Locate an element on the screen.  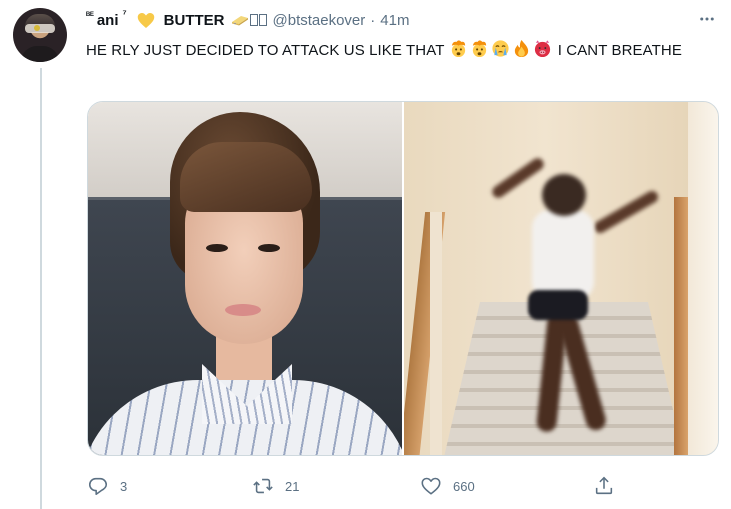
avatar is located at coordinates (40, 35).